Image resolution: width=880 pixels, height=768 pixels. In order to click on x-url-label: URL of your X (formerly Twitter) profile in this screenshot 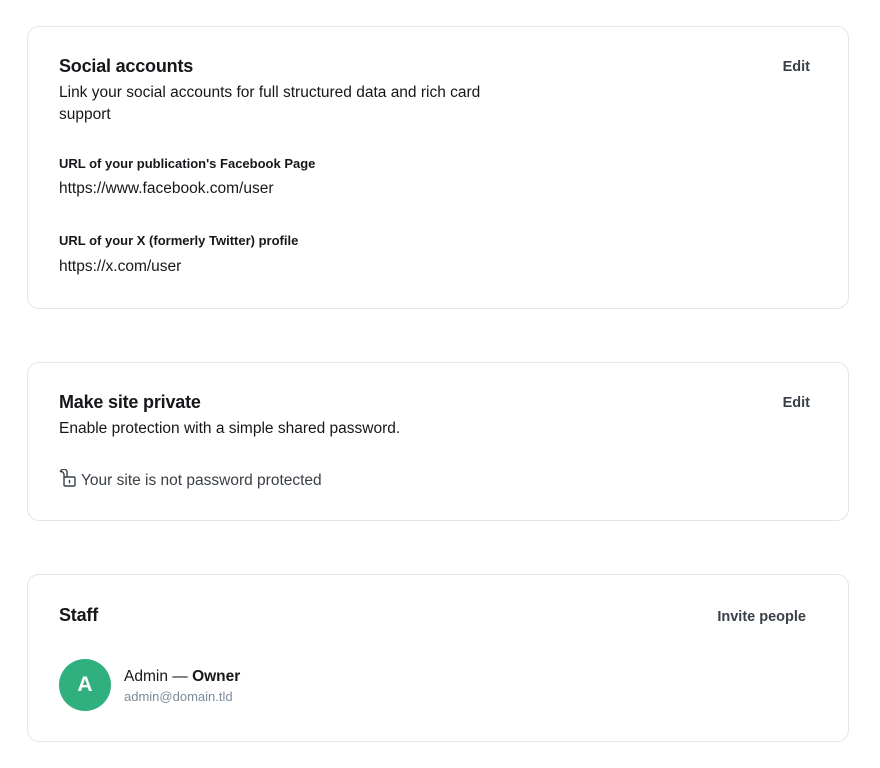, I will do `click(179, 240)`.